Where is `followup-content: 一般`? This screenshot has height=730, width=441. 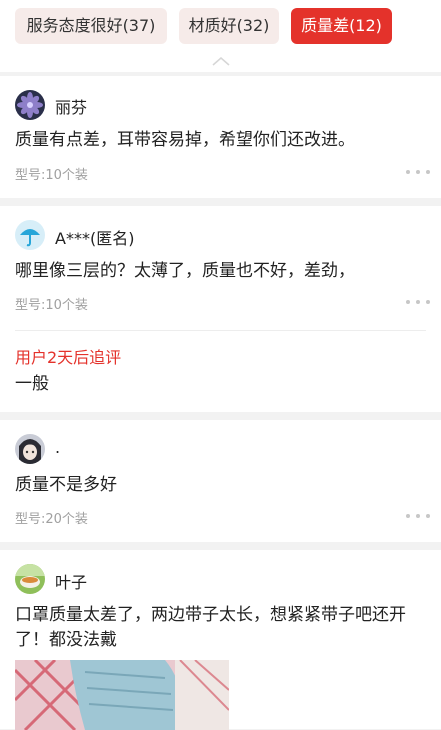 followup-content: 一般 is located at coordinates (32, 384).